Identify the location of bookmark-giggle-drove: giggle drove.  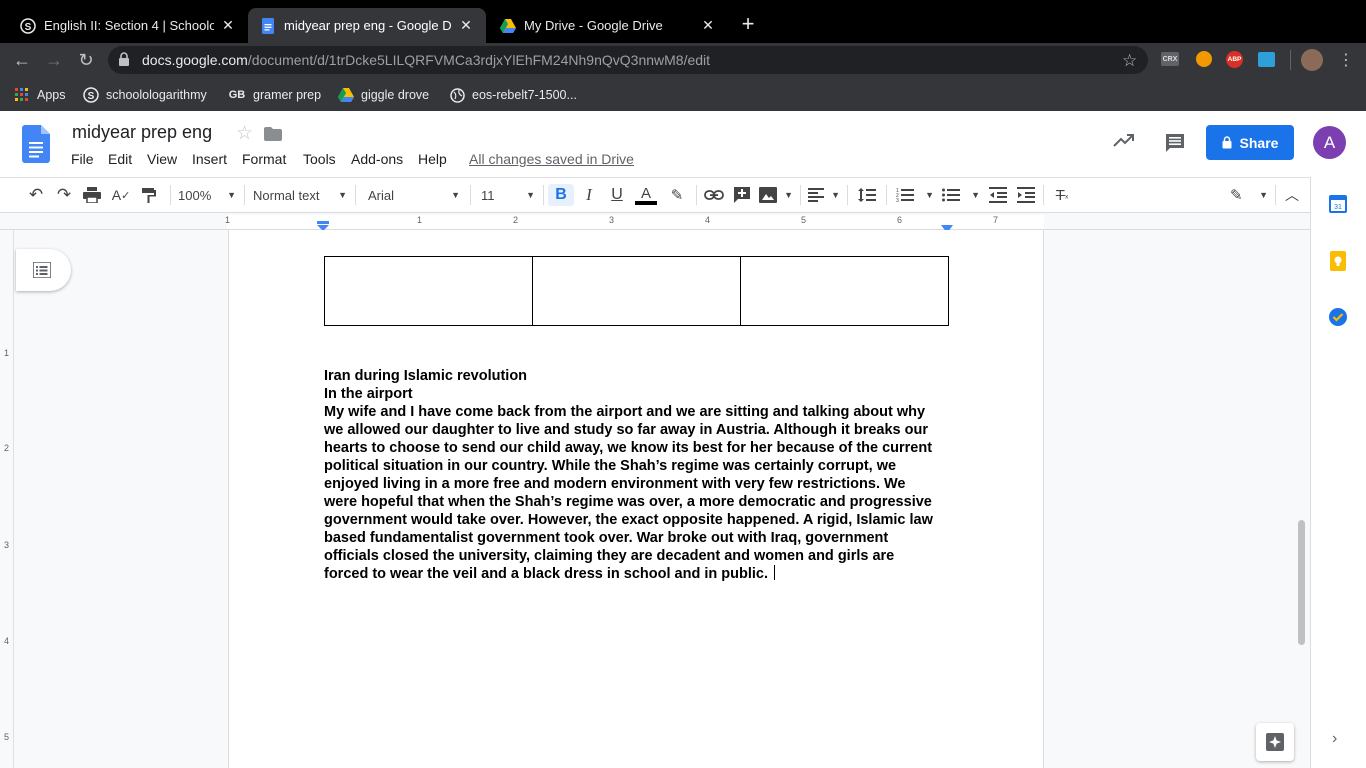
(383, 95).